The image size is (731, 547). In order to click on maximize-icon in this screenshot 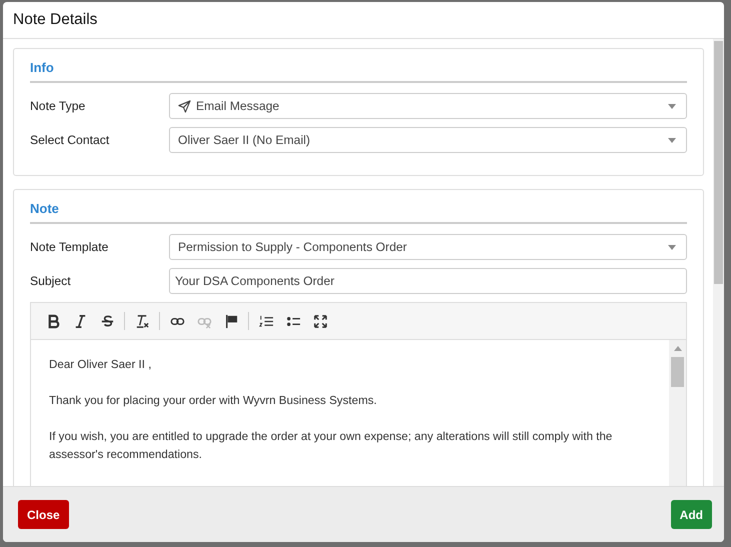, I will do `click(320, 321)`.